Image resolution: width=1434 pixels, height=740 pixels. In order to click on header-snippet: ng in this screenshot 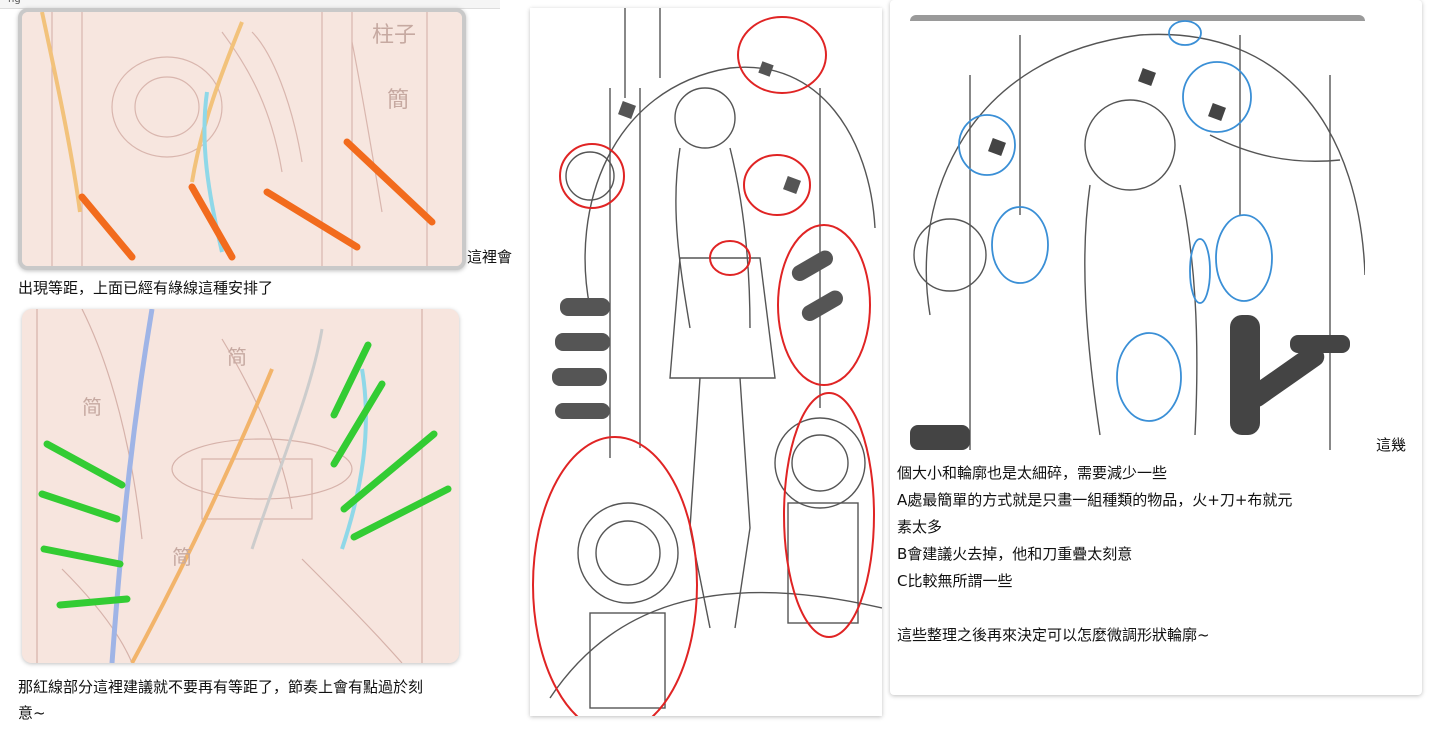, I will do `click(14, 2)`.